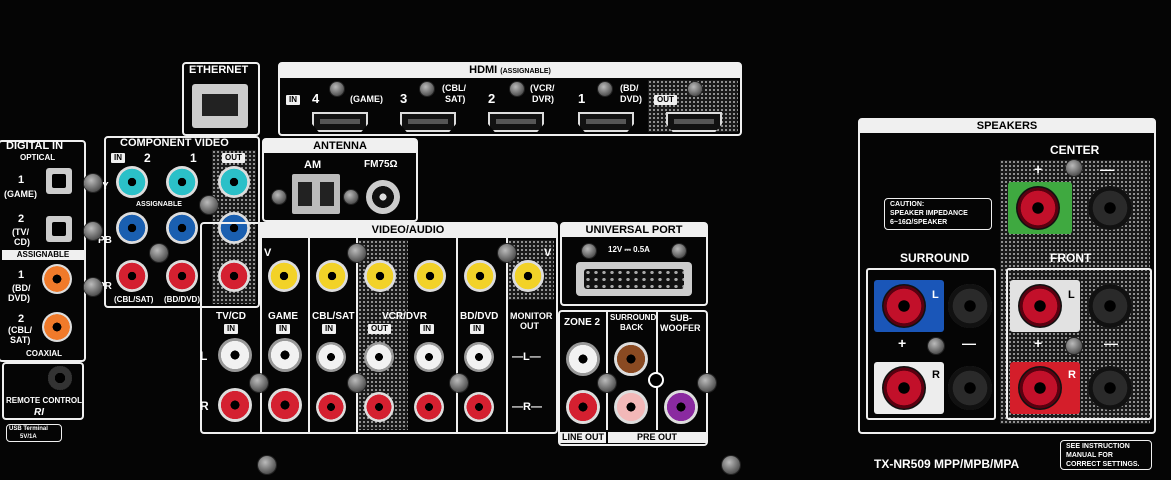 This screenshot has height=480, width=1171. Describe the element at coordinates (1045, 306) in the screenshot. I see `front-left-plus-terminal` at that location.